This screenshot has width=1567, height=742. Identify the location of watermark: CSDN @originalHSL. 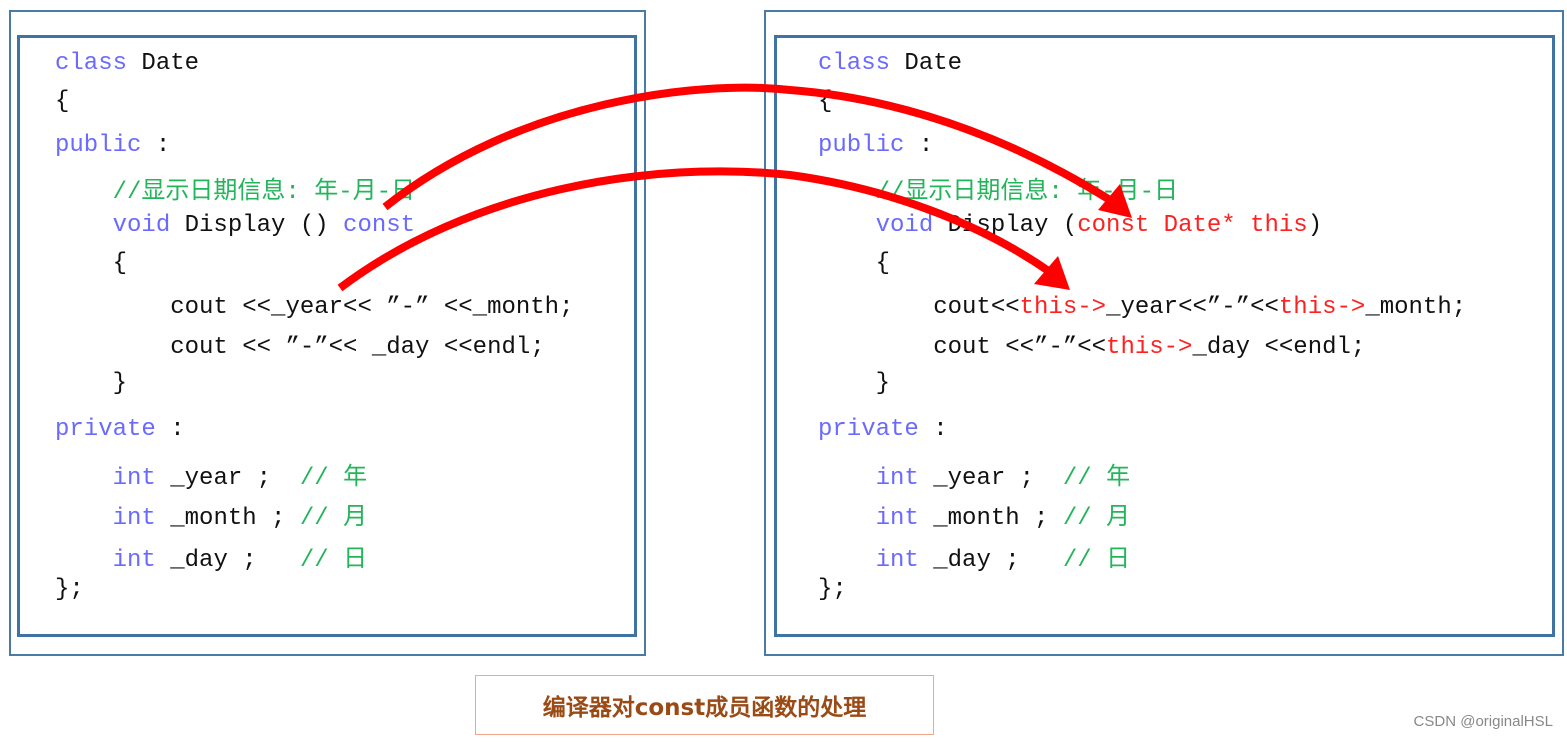
(1483, 721).